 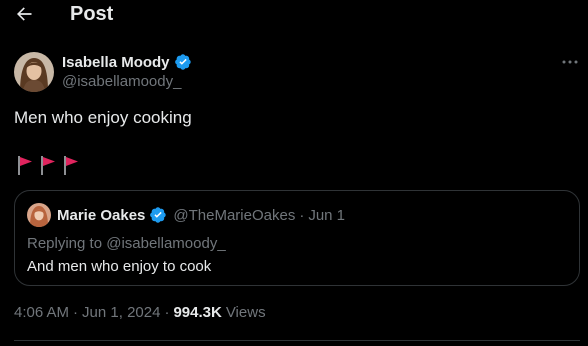 What do you see at coordinates (101, 215) in the screenshot?
I see `quoted-author-name: Marie Oakes` at bounding box center [101, 215].